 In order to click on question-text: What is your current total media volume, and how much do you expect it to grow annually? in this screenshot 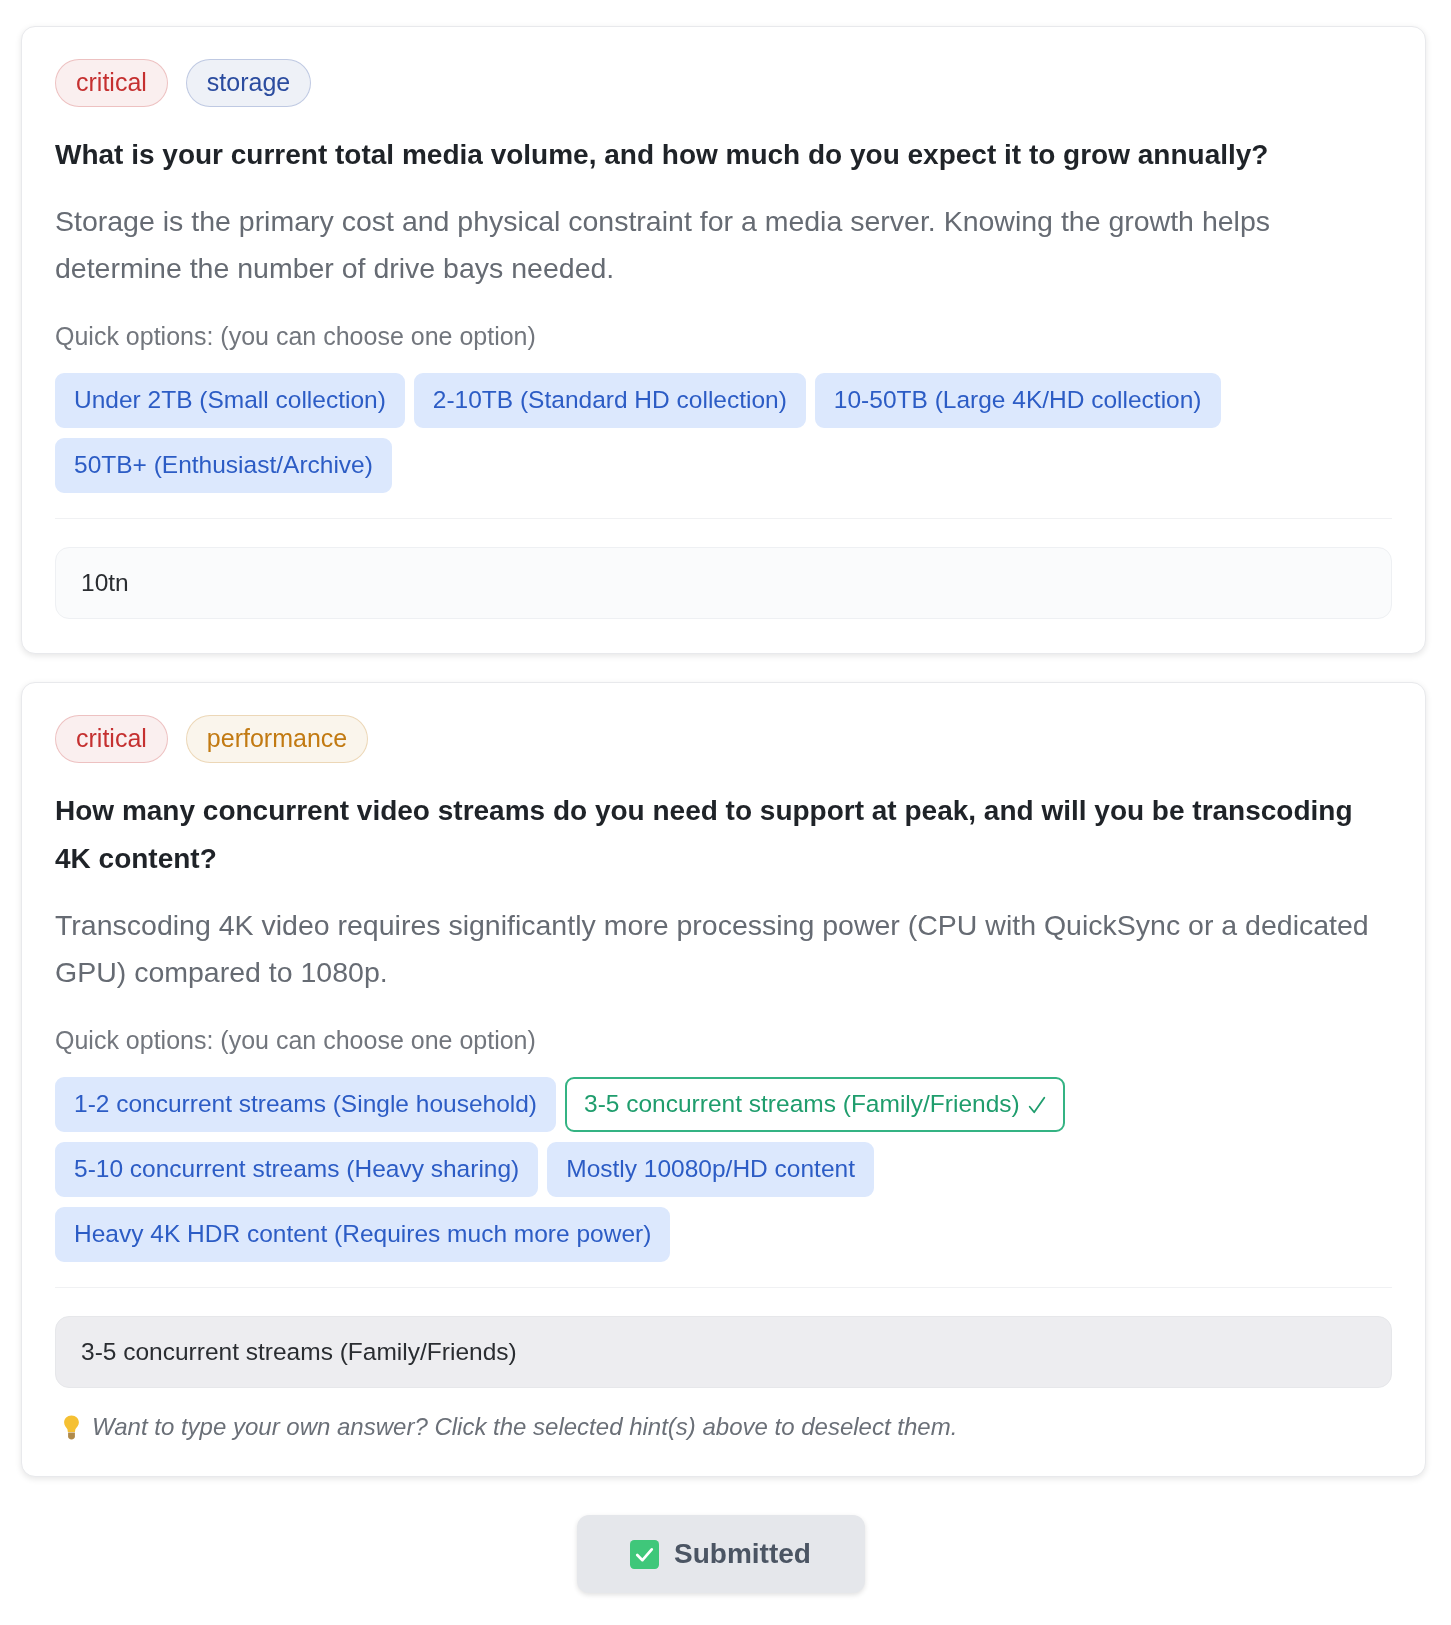, I will do `click(662, 155)`.